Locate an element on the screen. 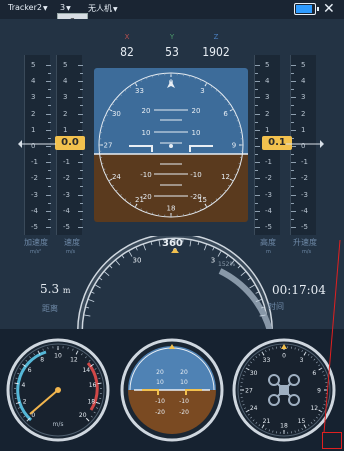 This screenshot has width=344, height=451. time-value: 00:17:04 is located at coordinates (299, 290).